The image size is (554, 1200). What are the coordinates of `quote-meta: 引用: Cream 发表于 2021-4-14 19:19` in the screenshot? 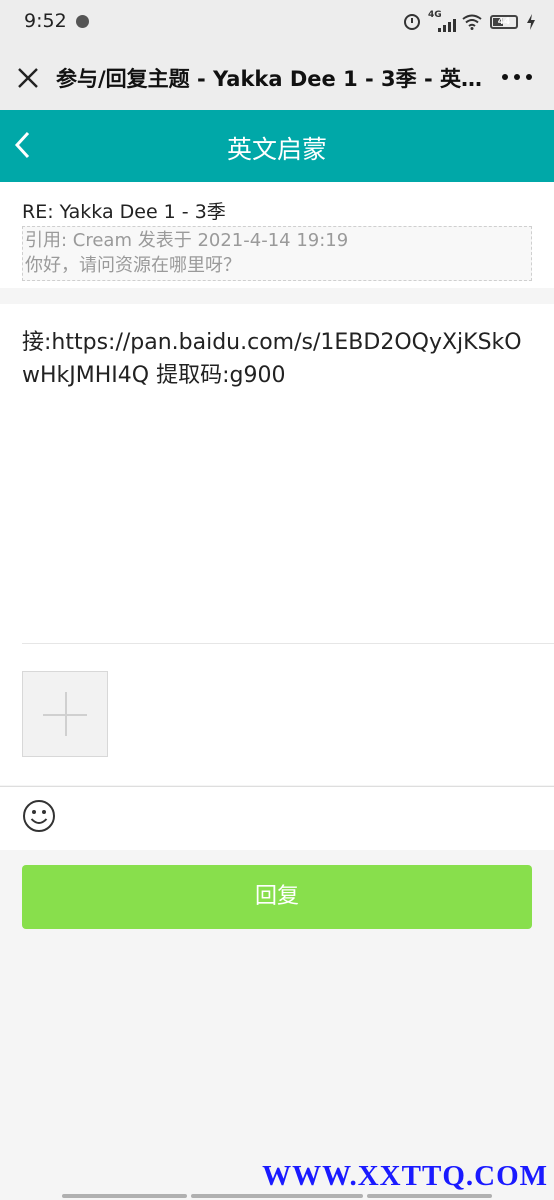 It's located at (187, 240).